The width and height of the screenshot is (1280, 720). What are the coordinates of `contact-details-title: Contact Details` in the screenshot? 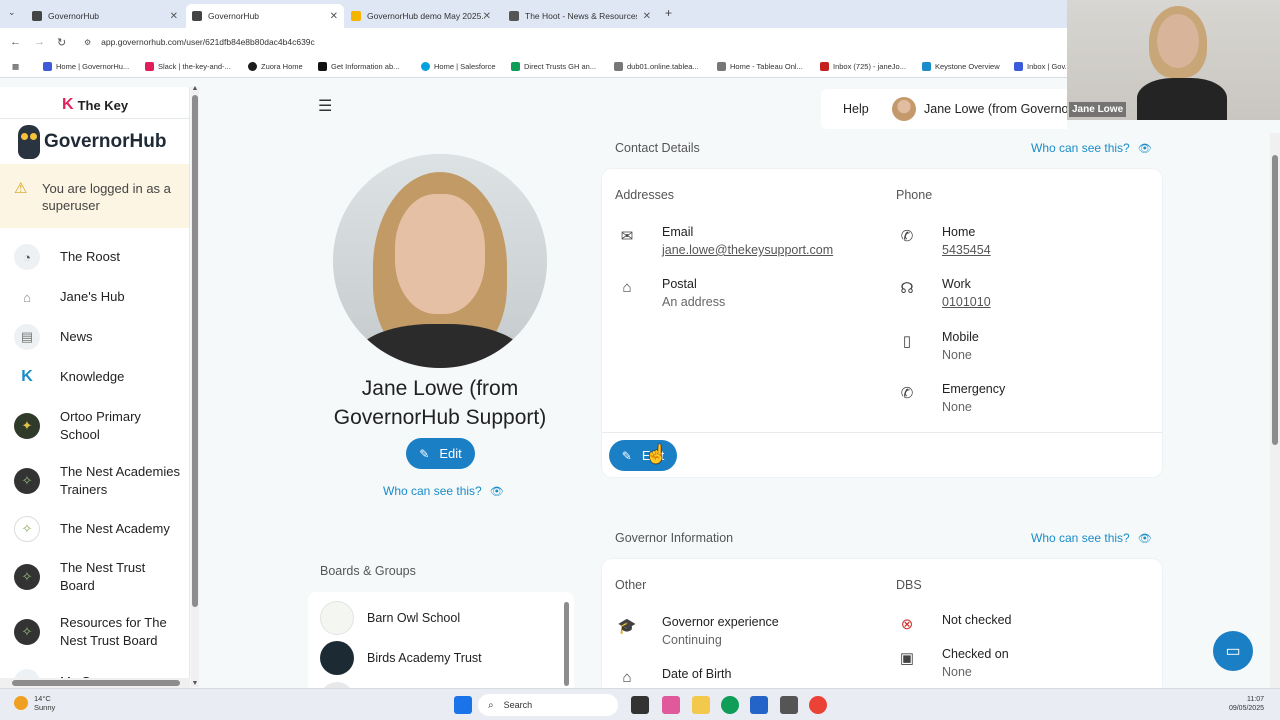 It's located at (657, 148).